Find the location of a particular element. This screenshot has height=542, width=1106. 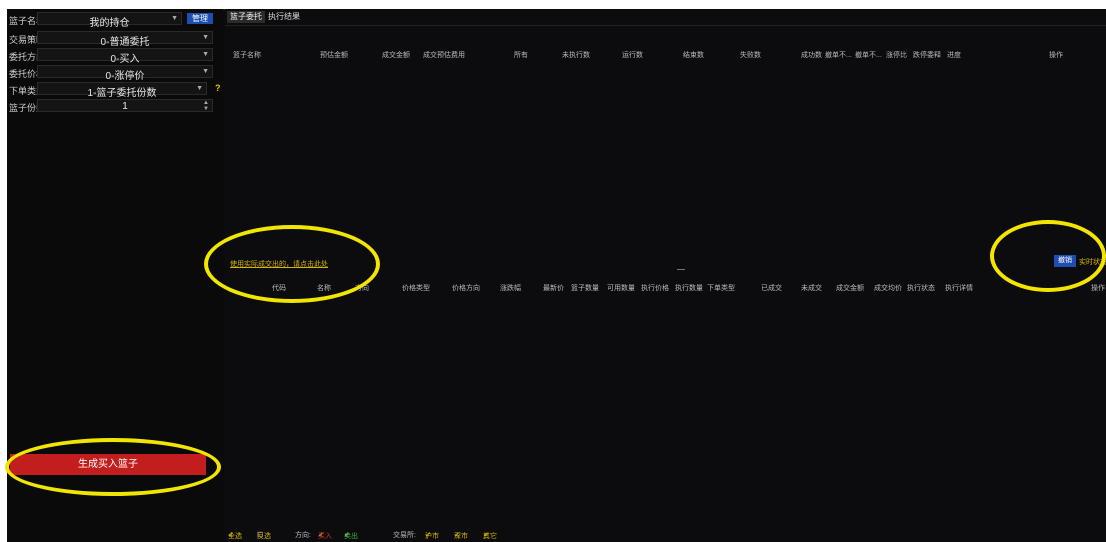

bottom-col-header: 篮子数量 is located at coordinates (585, 288).